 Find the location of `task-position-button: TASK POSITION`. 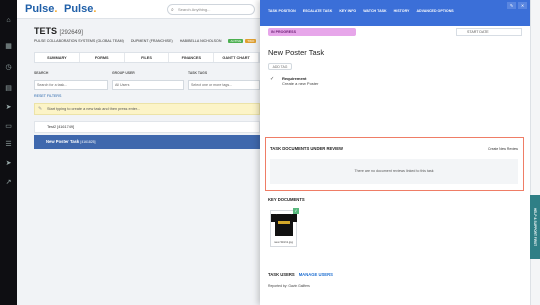

task-position-button: TASK POSITION is located at coordinates (282, 11).